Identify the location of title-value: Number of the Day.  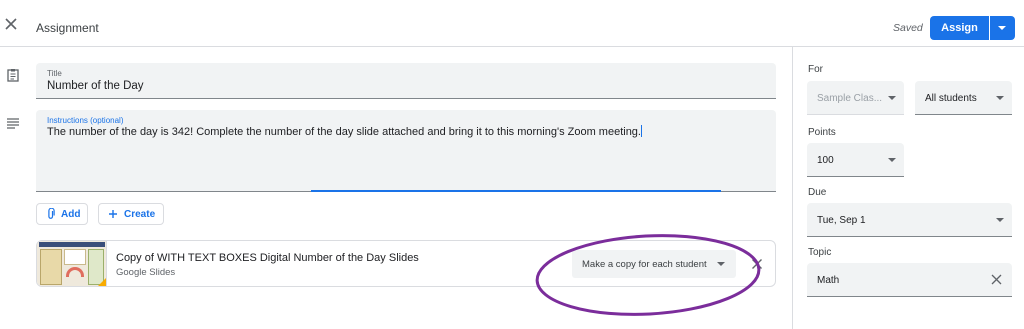
(95, 86).